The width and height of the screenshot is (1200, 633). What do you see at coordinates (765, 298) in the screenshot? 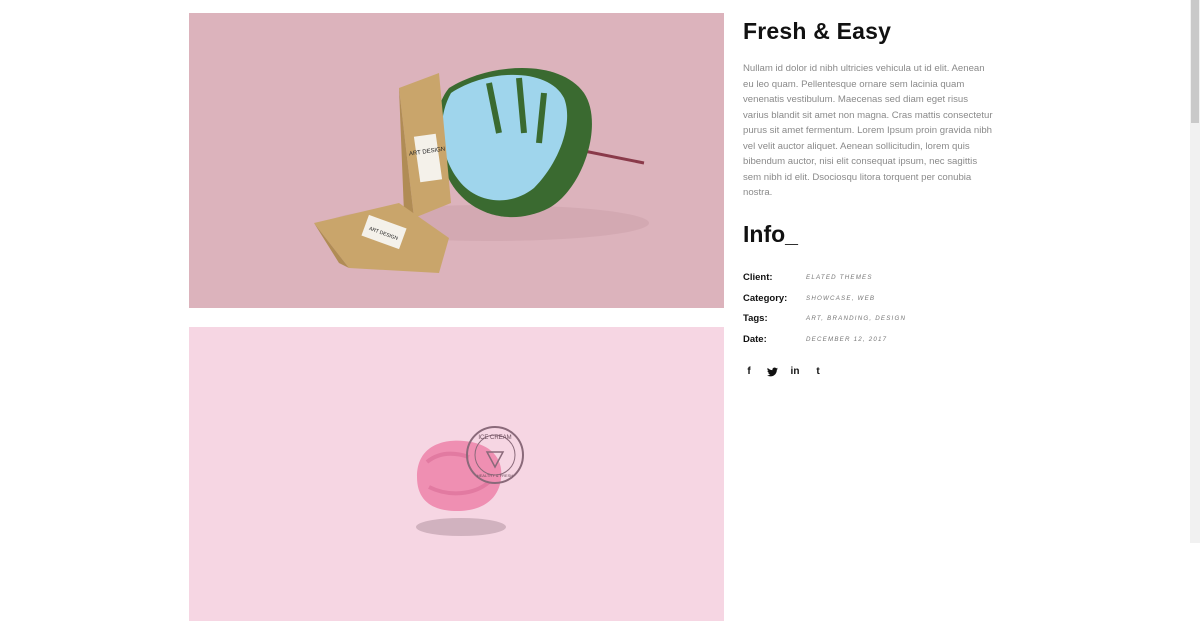
I see `meta-label: Category:` at bounding box center [765, 298].